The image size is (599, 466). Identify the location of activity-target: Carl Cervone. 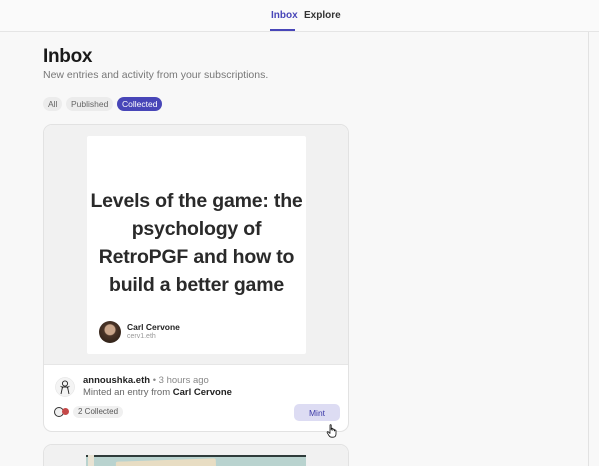
(202, 392).